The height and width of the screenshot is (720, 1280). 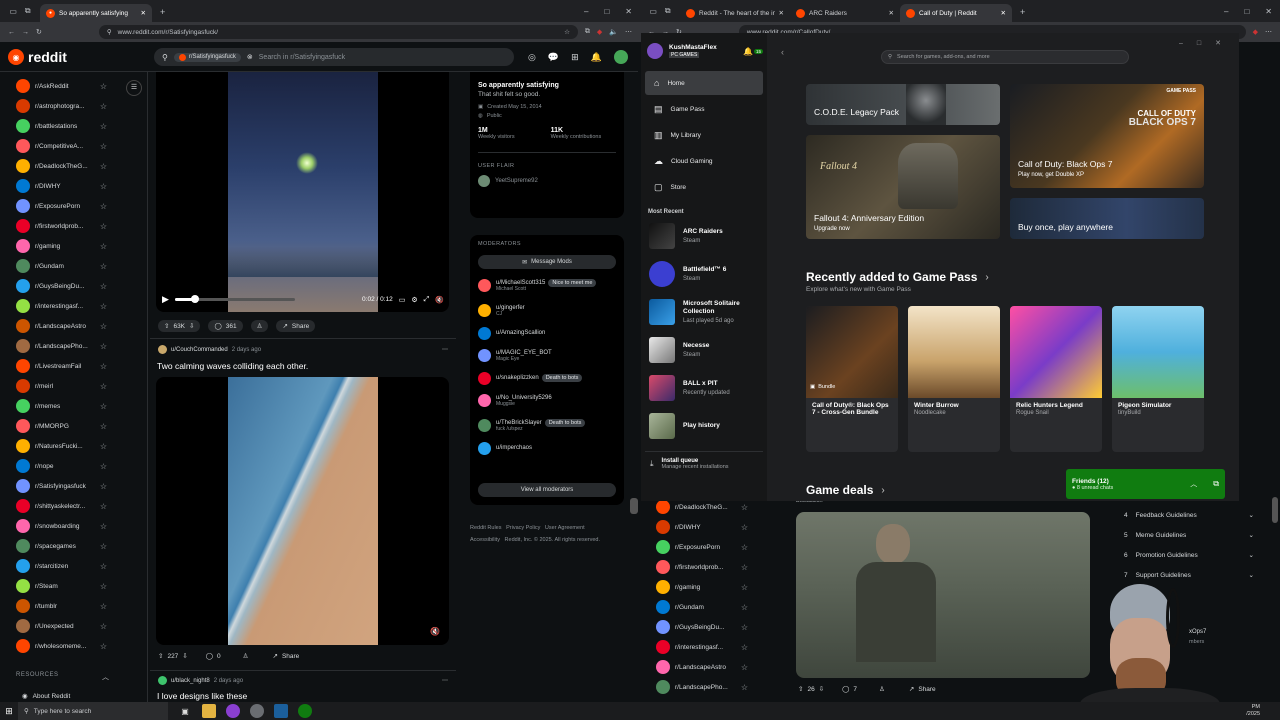 I want to click on tab-arc-raiders: ARC Raiders ✕, so click(x=845, y=13).